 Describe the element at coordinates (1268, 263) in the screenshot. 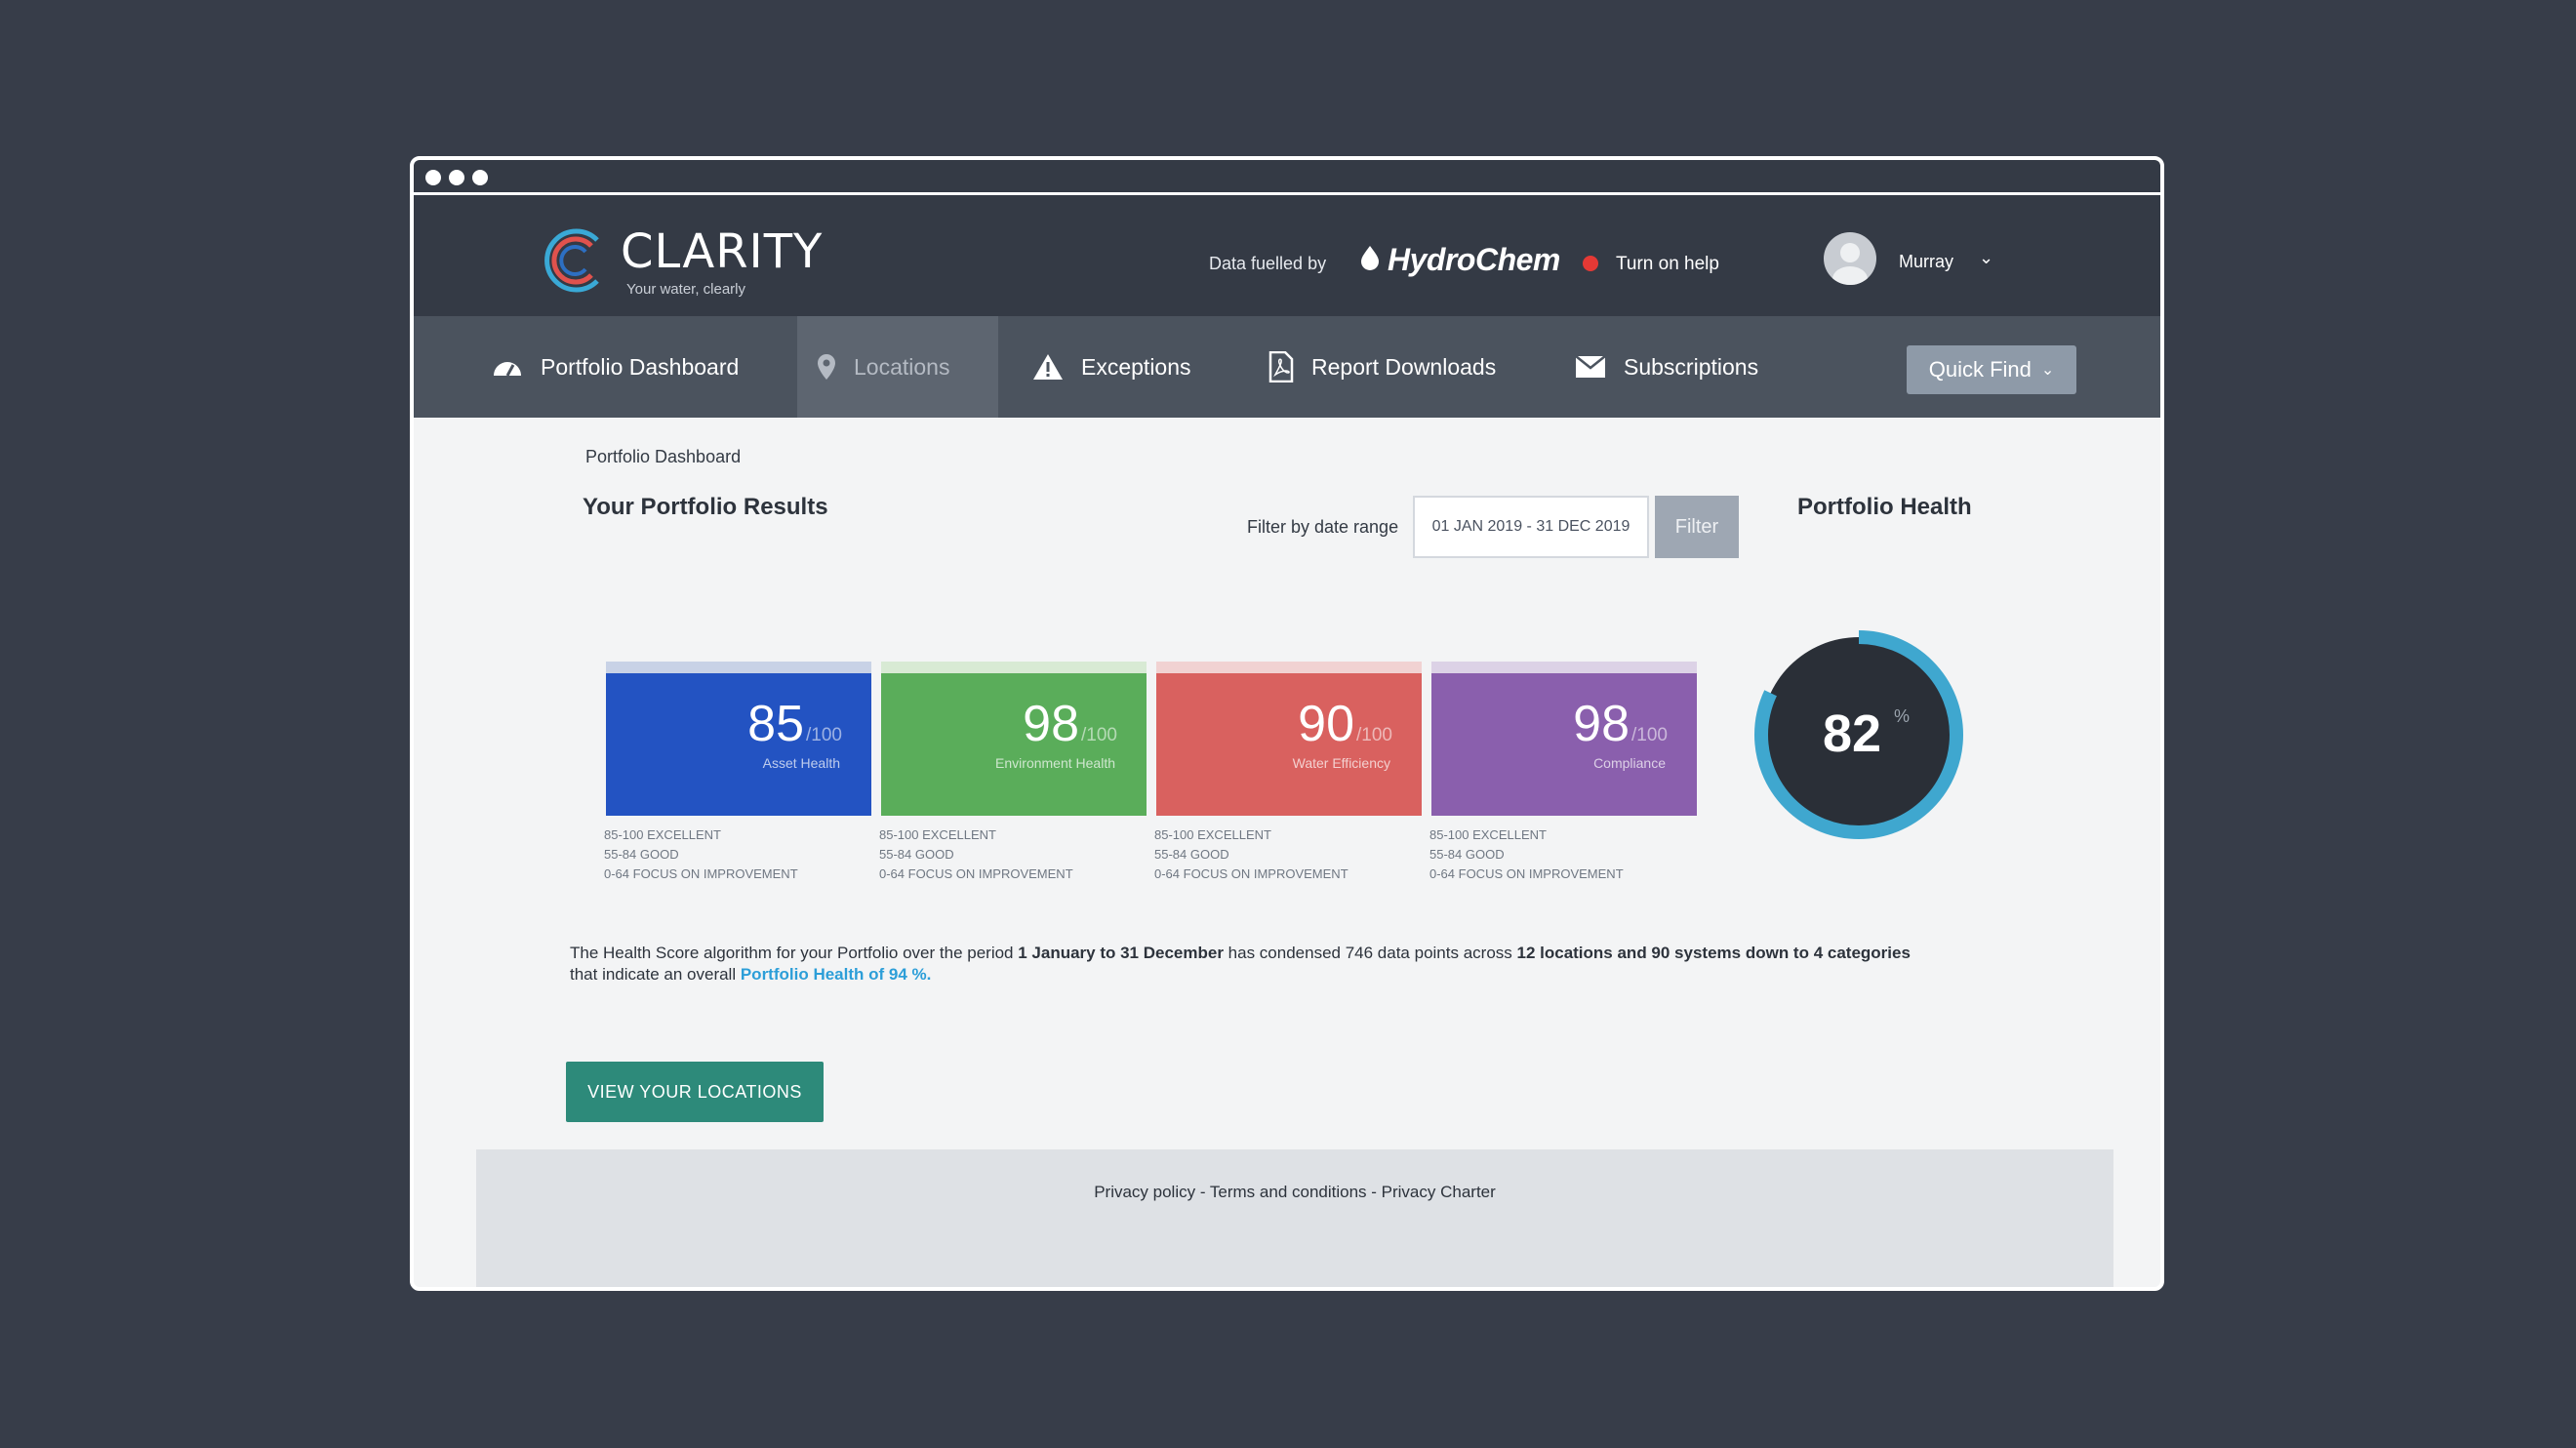

I see `data-fuelled-label: Data fuelled by` at that location.